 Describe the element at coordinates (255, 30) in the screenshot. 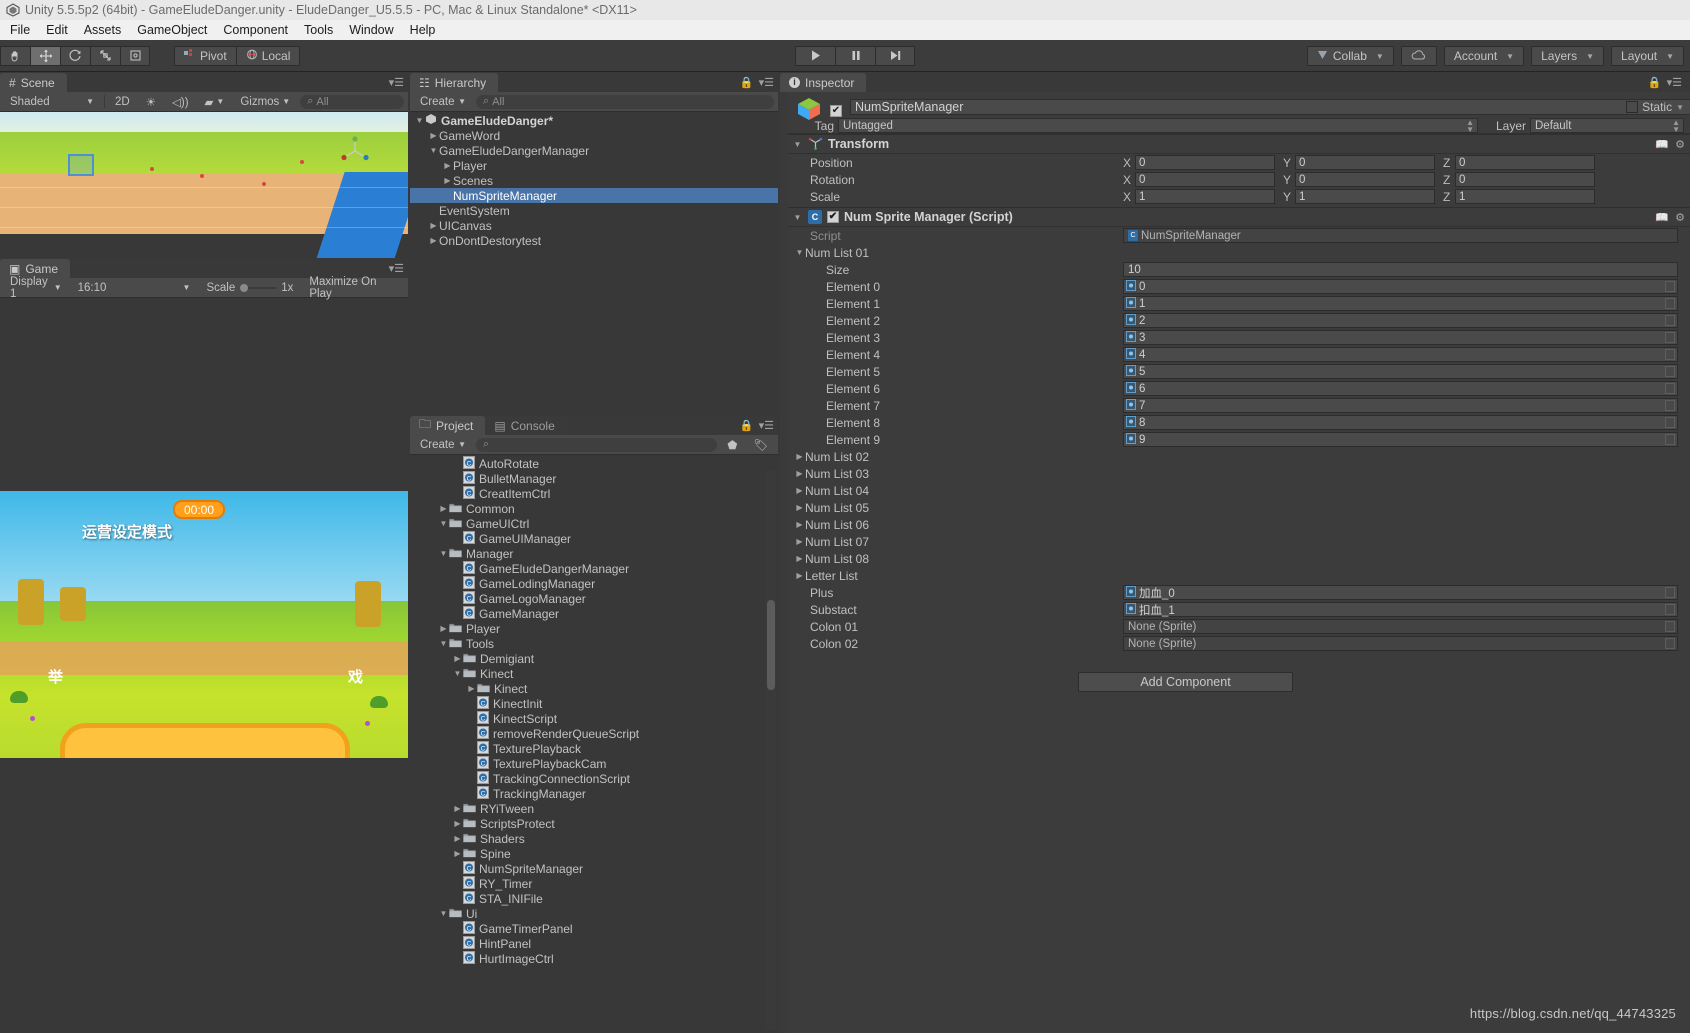

I see `menu-item-component: Component` at that location.